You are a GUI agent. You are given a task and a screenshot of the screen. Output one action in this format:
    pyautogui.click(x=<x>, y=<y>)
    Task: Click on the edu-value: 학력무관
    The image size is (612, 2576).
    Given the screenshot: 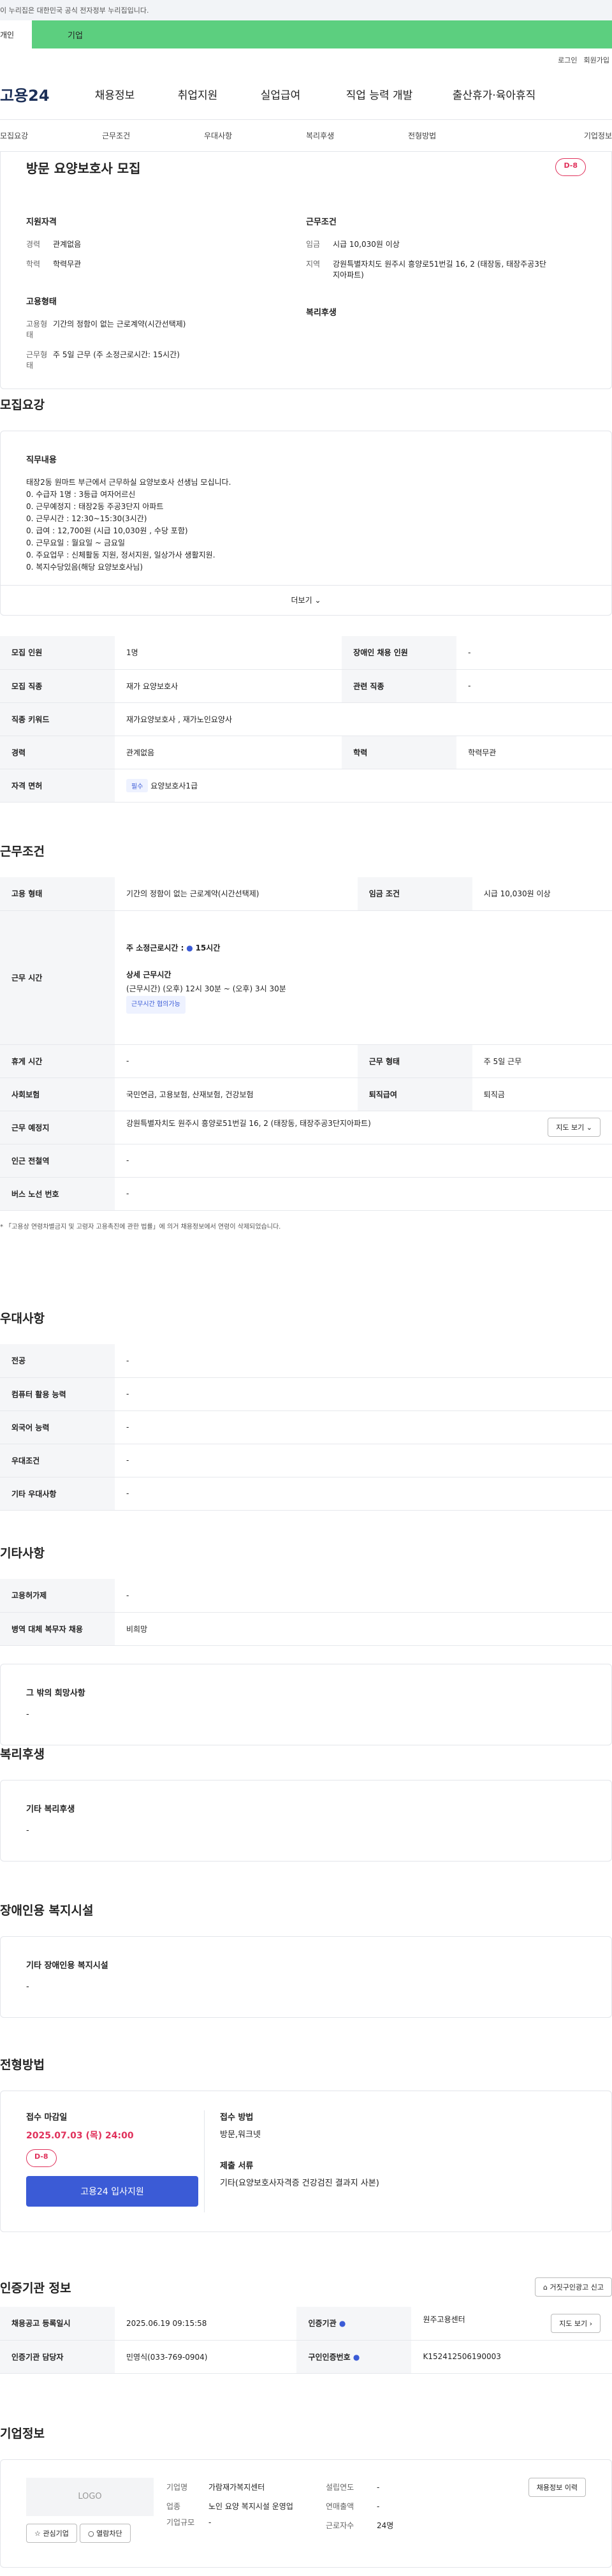 What is the action you would take?
    pyautogui.click(x=67, y=264)
    